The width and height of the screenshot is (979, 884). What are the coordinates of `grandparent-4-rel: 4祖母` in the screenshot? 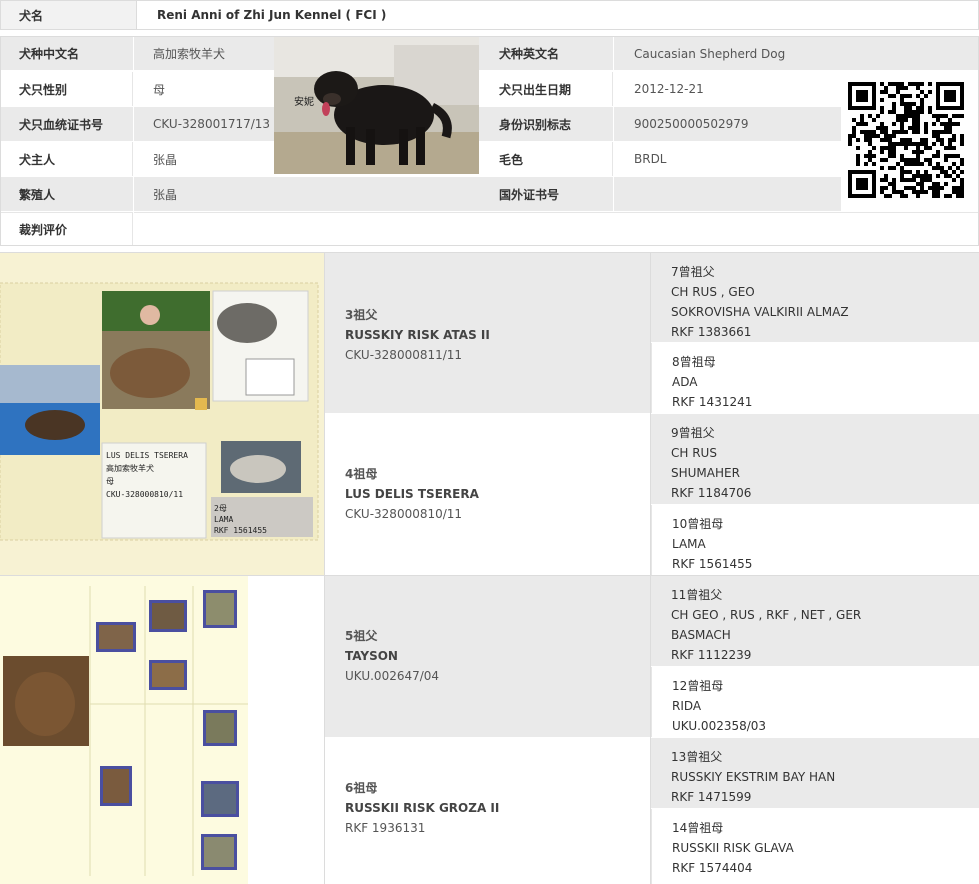 It's located at (361, 474).